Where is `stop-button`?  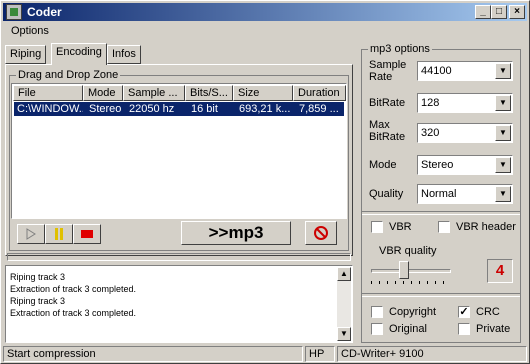 stop-button is located at coordinates (87, 234).